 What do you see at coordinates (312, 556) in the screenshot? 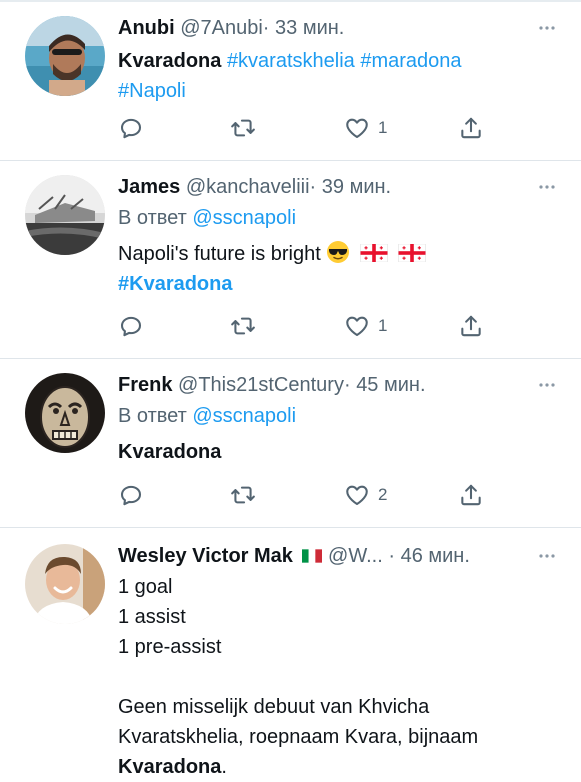
I see `italy-flag-emoji` at bounding box center [312, 556].